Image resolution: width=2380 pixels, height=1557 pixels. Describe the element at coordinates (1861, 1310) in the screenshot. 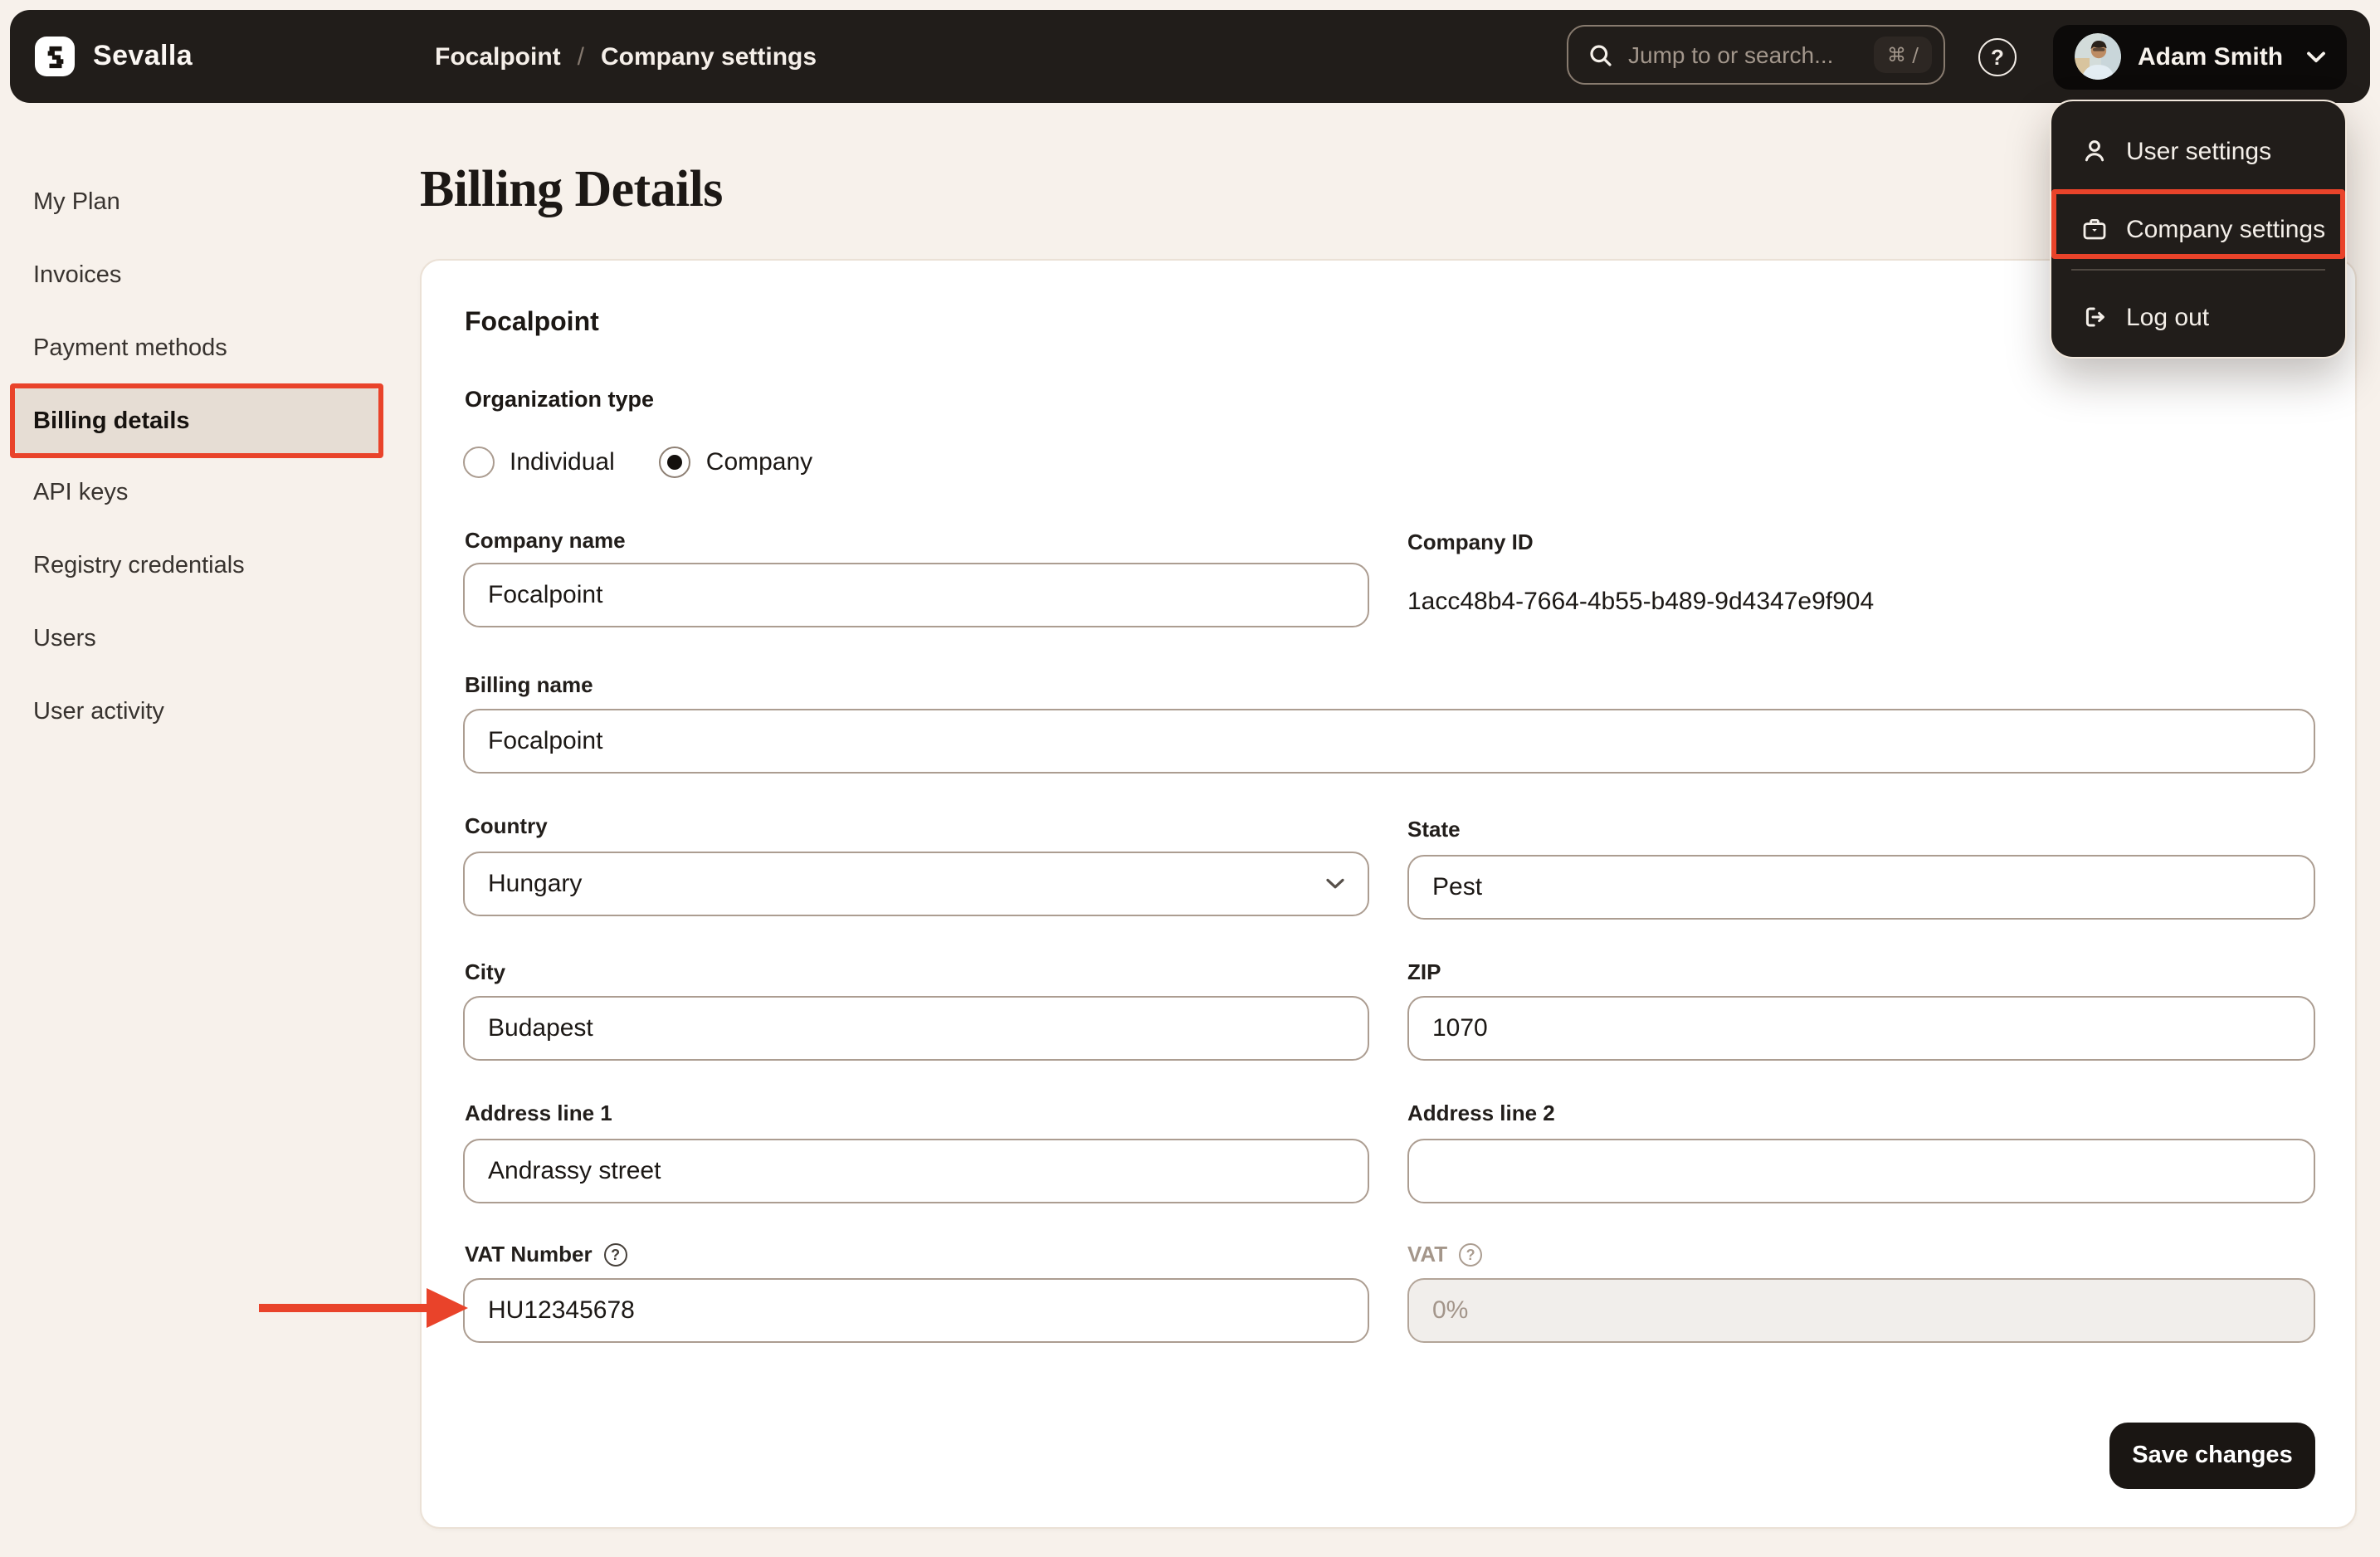

I see `vat-input` at that location.